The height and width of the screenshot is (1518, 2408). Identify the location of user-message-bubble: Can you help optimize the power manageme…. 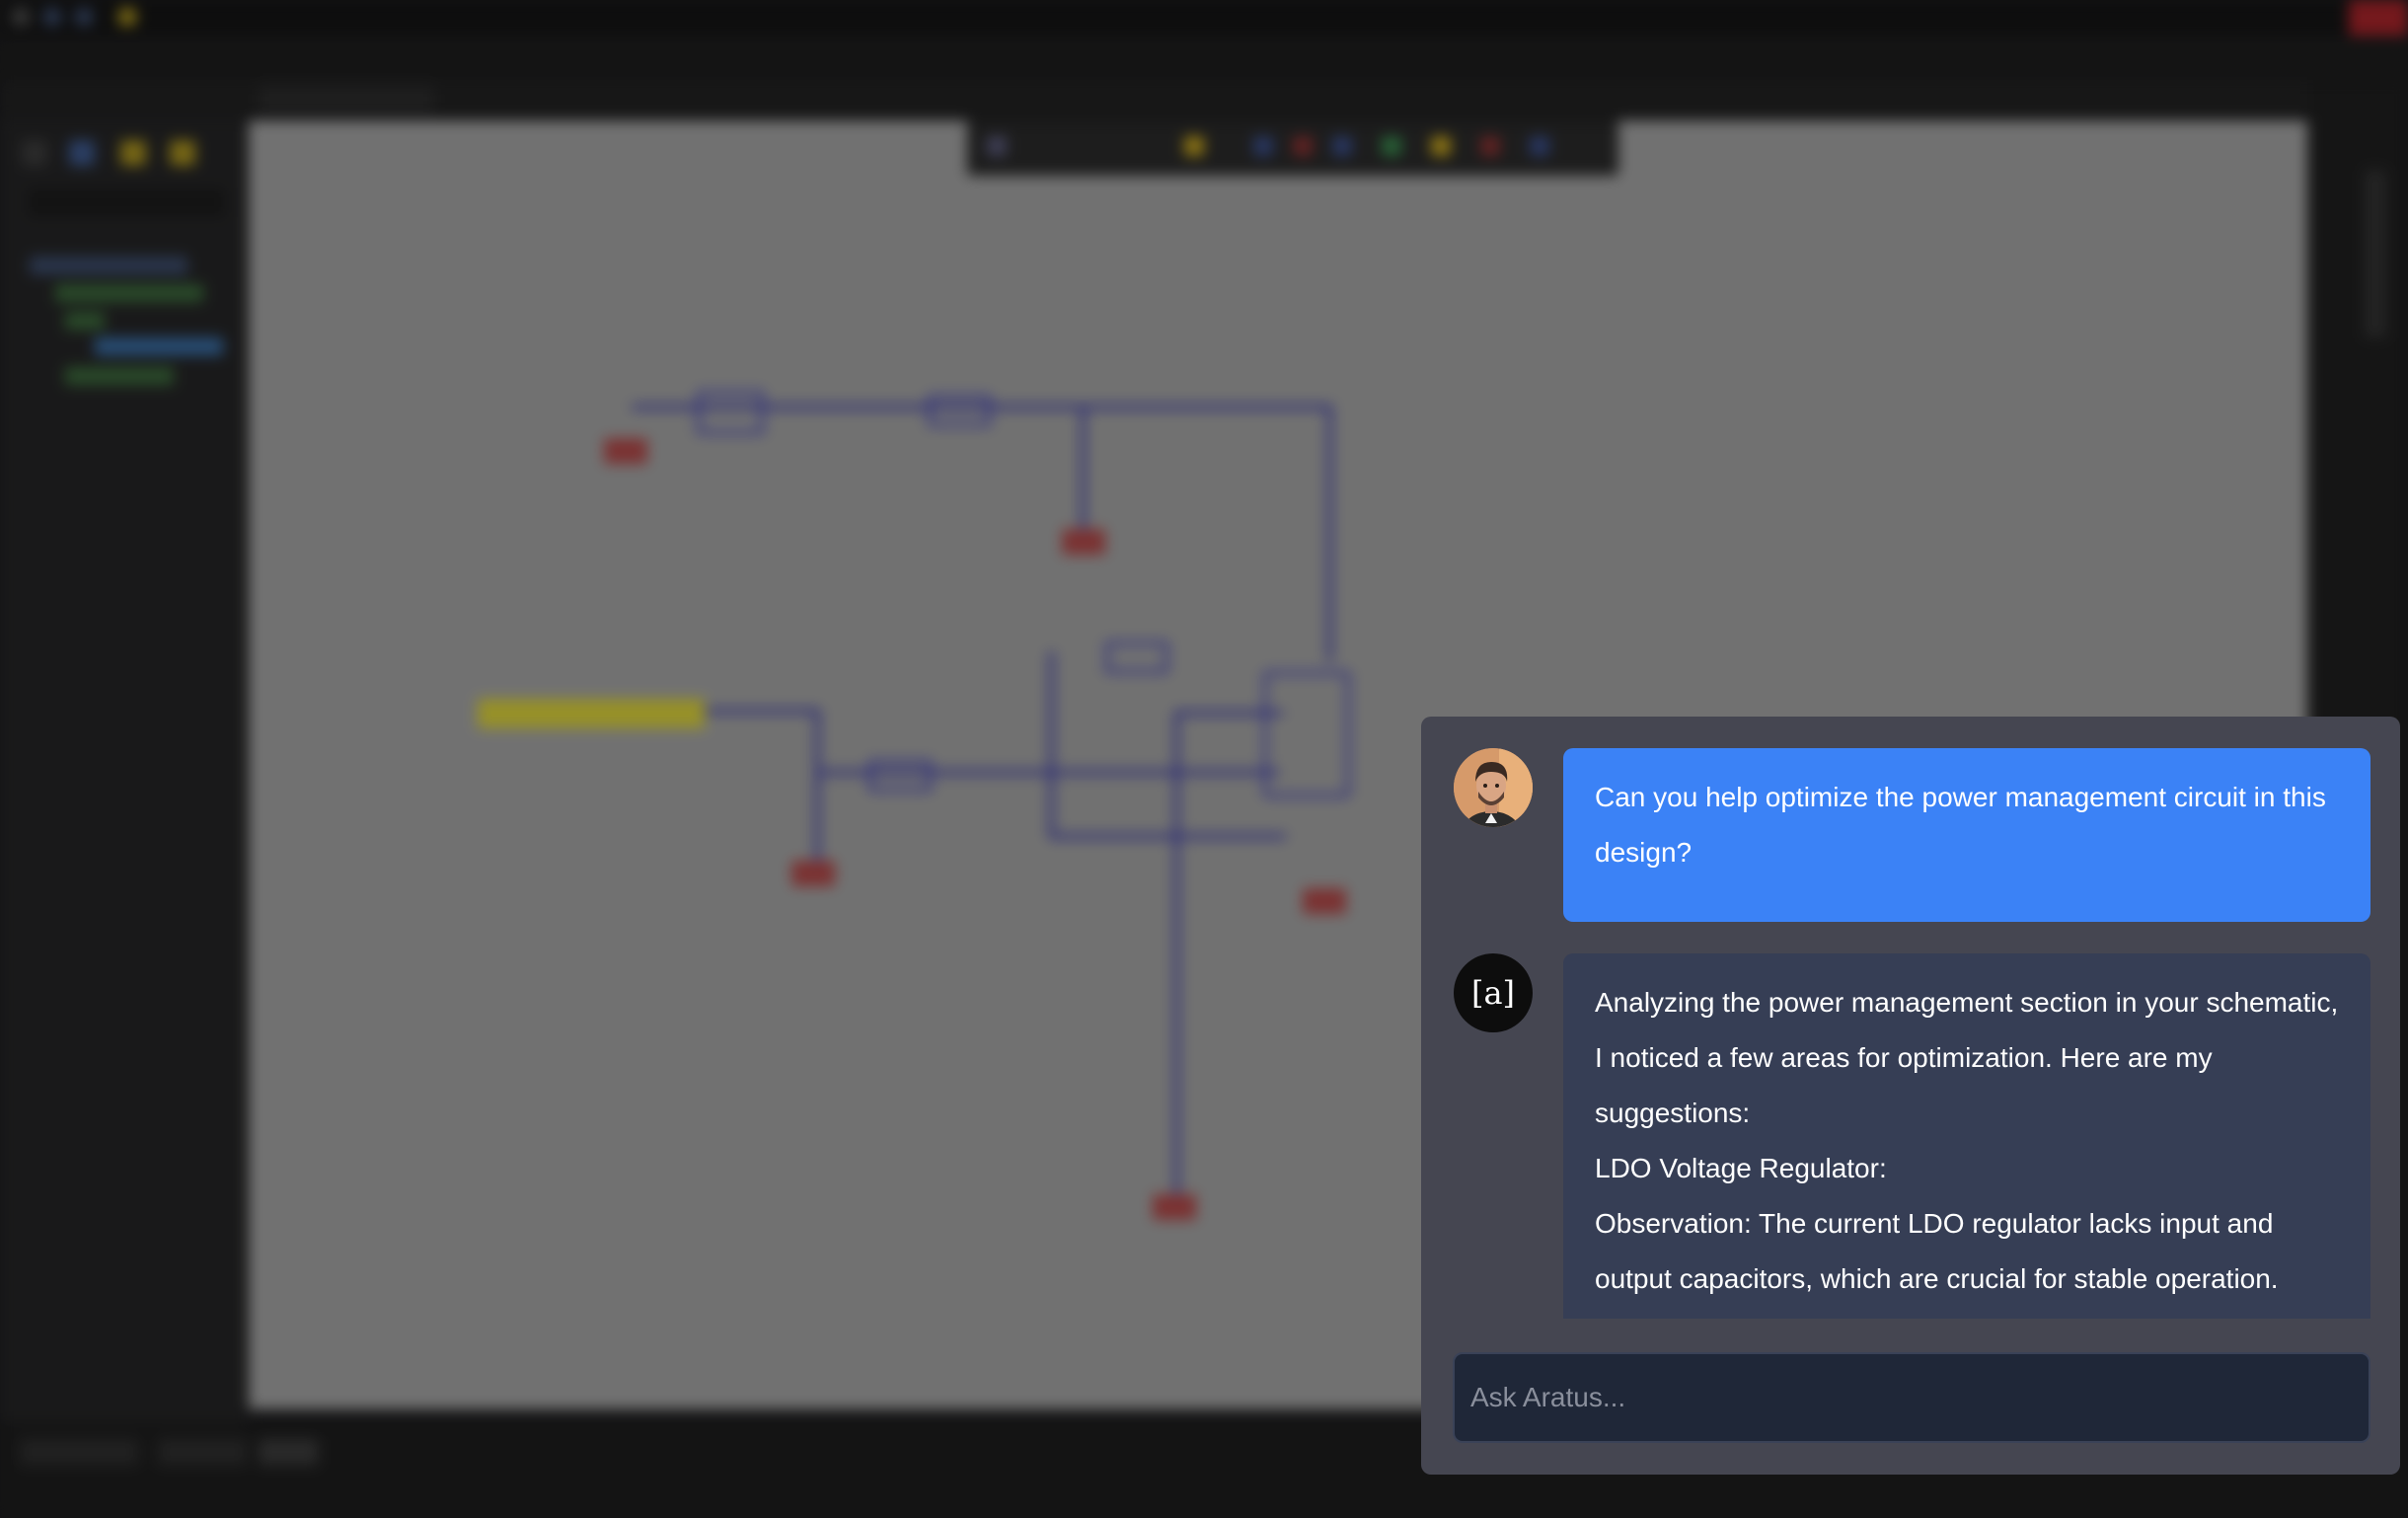
(1967, 835).